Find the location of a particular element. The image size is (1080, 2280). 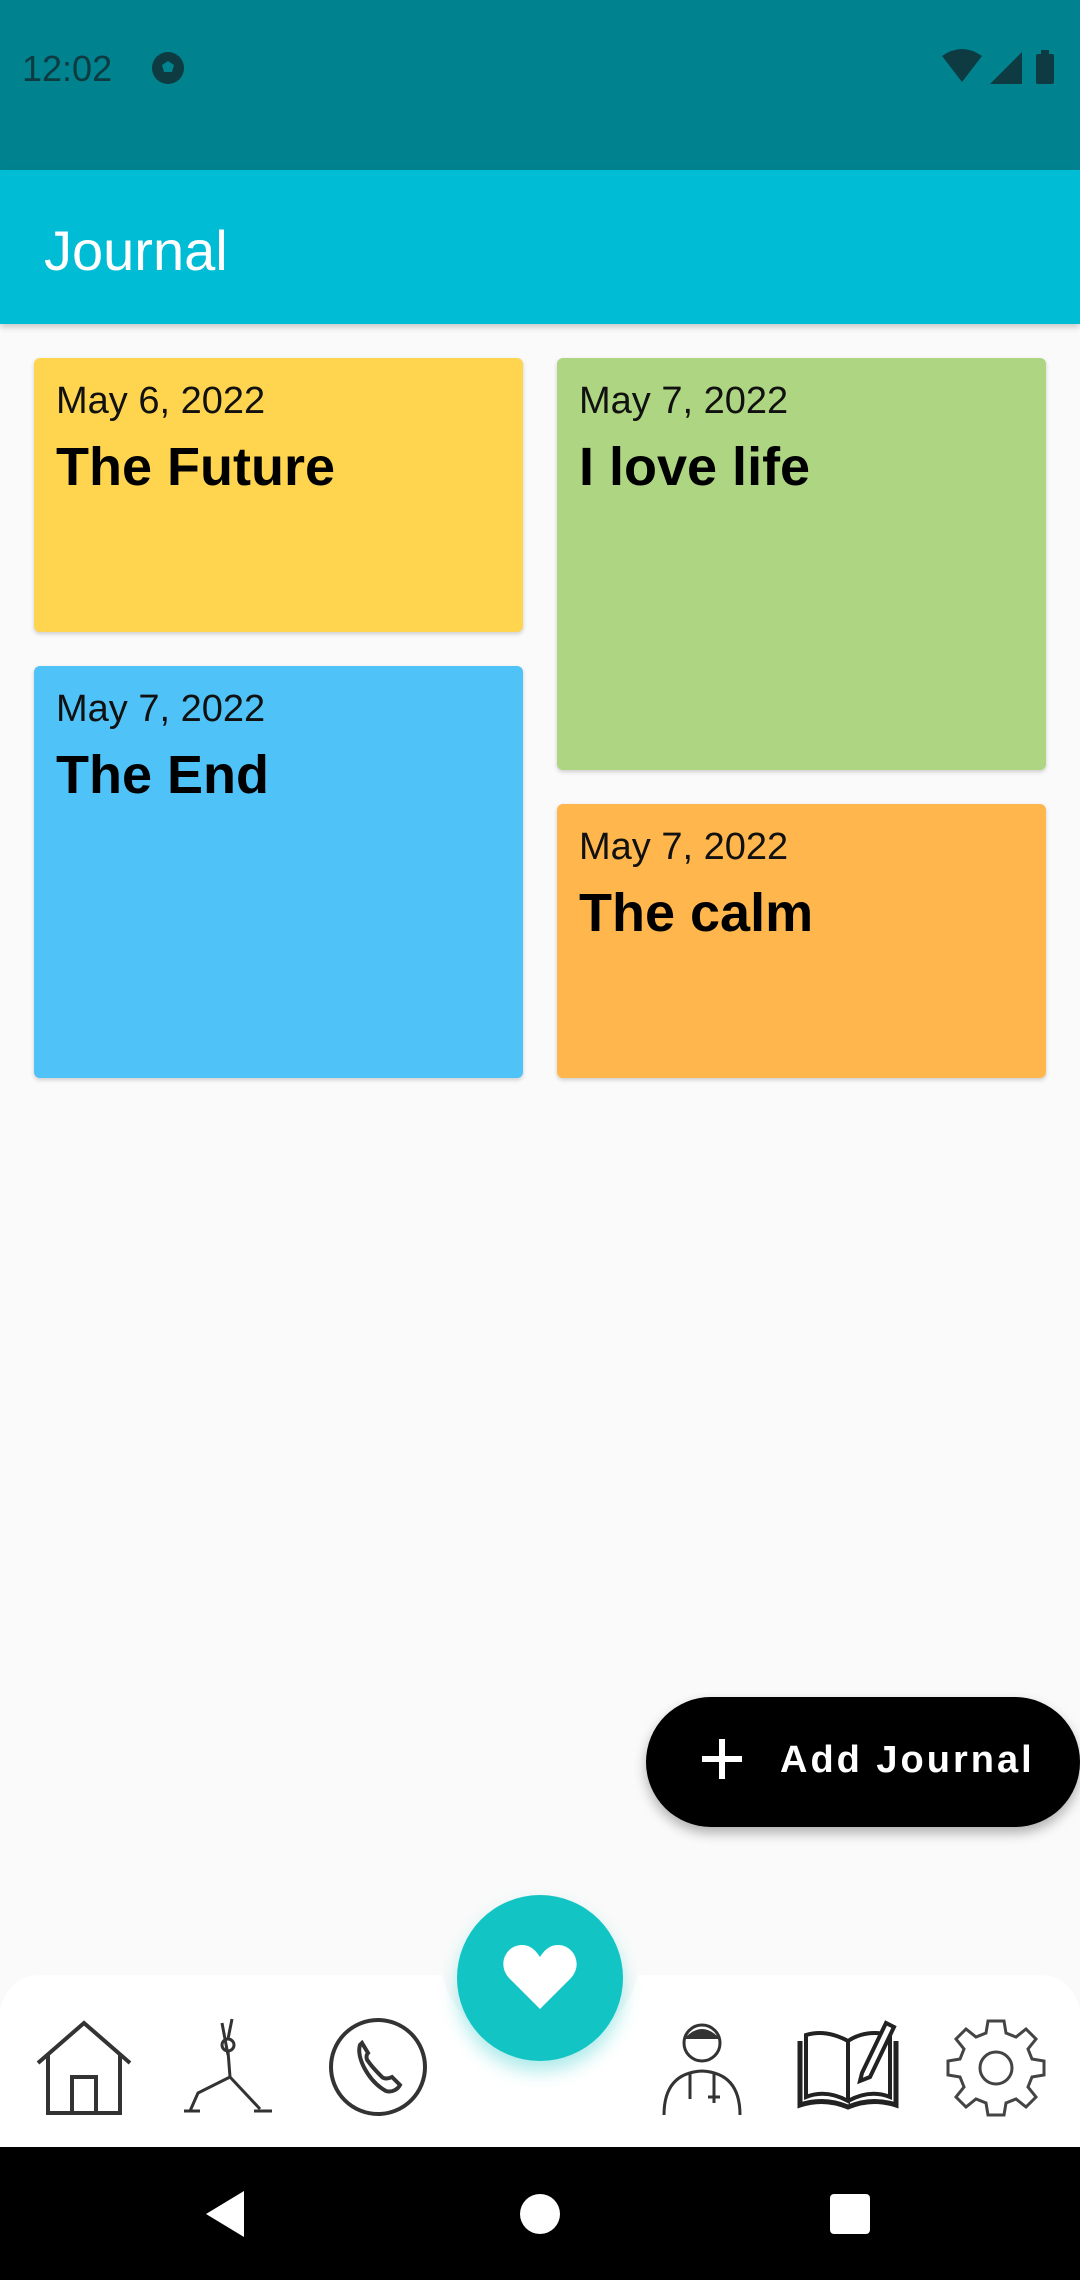

doctor-icon is located at coordinates (702, 2067).